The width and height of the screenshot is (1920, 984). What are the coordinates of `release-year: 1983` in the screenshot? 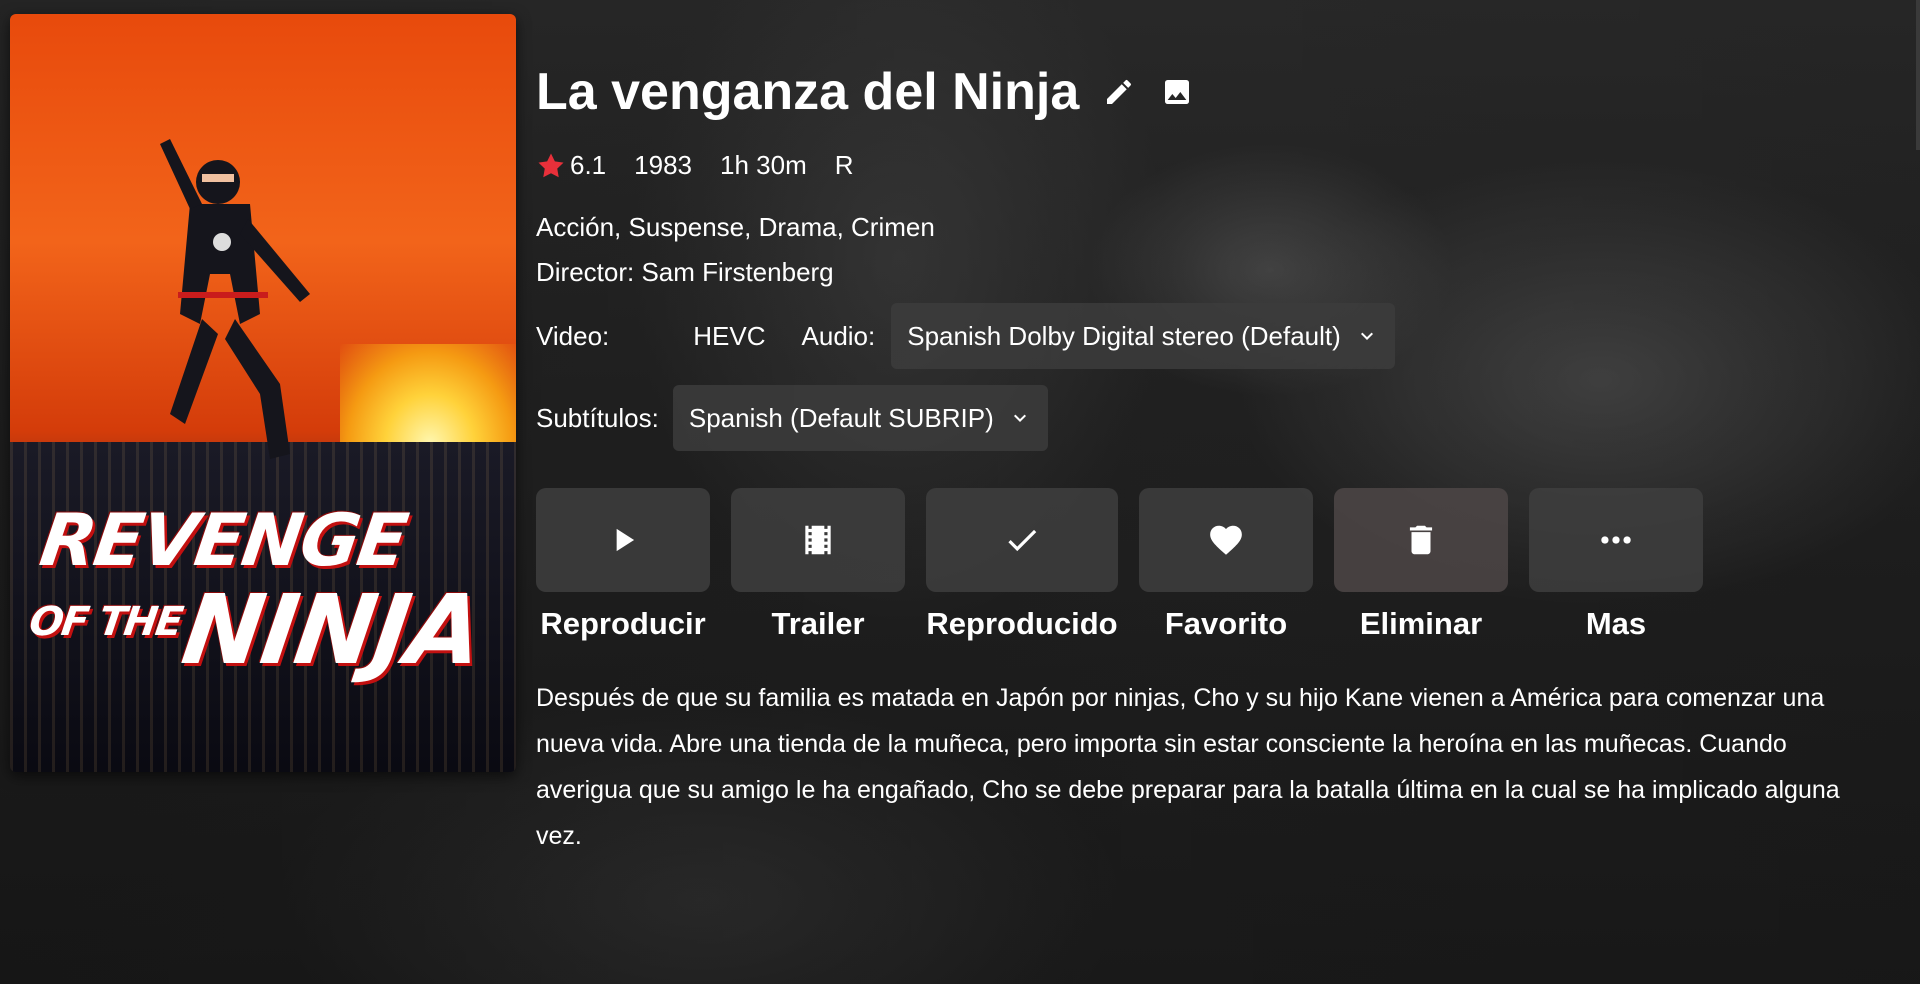 It's located at (663, 165).